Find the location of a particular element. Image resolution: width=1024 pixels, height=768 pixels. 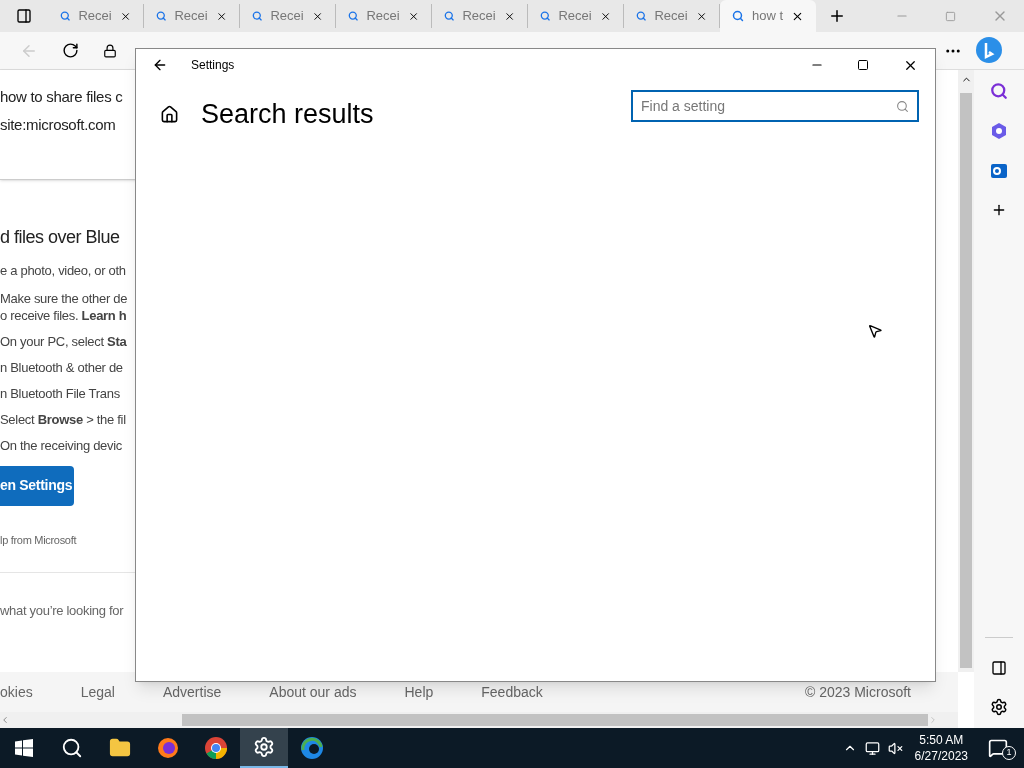

back-icon is located at coordinates (160, 65).